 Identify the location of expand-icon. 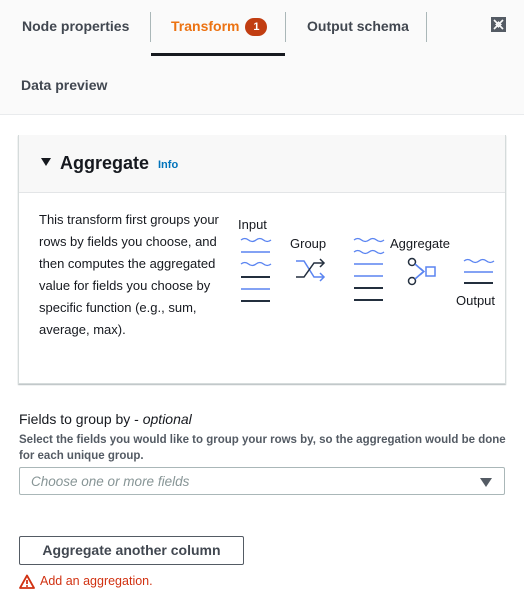
(498, 24).